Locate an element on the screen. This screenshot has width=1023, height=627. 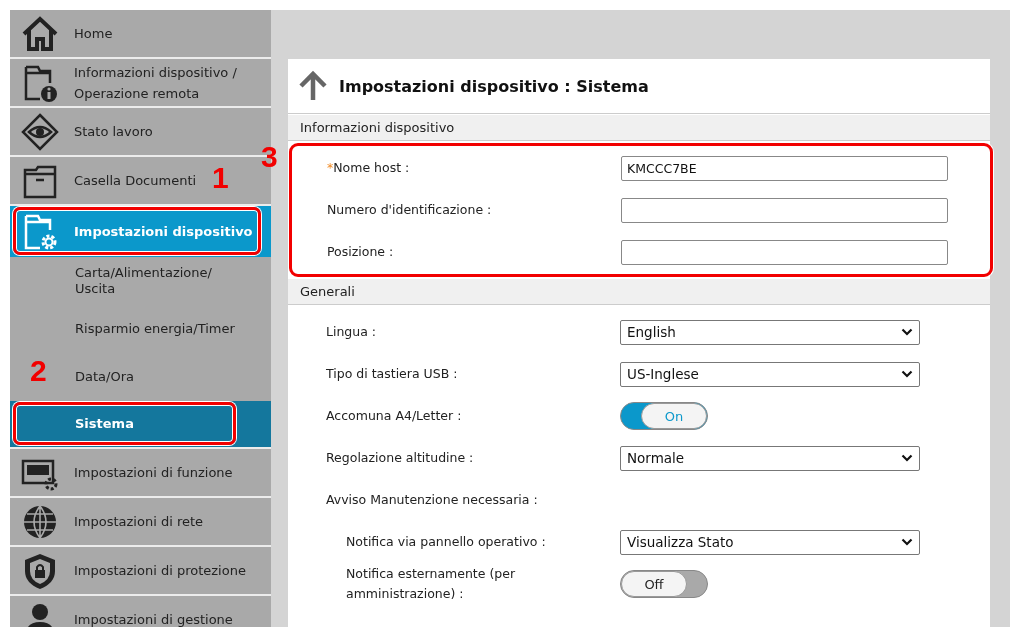
field-label: *Nome host : is located at coordinates (369, 168).